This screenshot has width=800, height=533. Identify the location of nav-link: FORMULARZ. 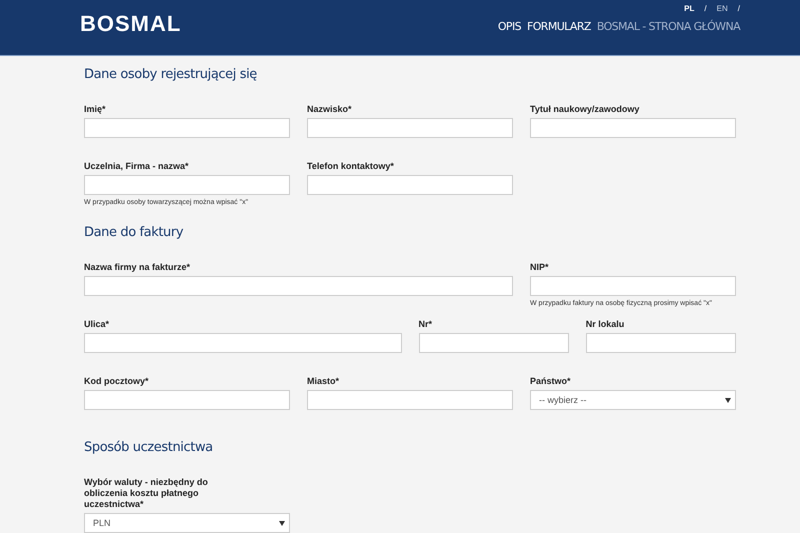
(558, 27).